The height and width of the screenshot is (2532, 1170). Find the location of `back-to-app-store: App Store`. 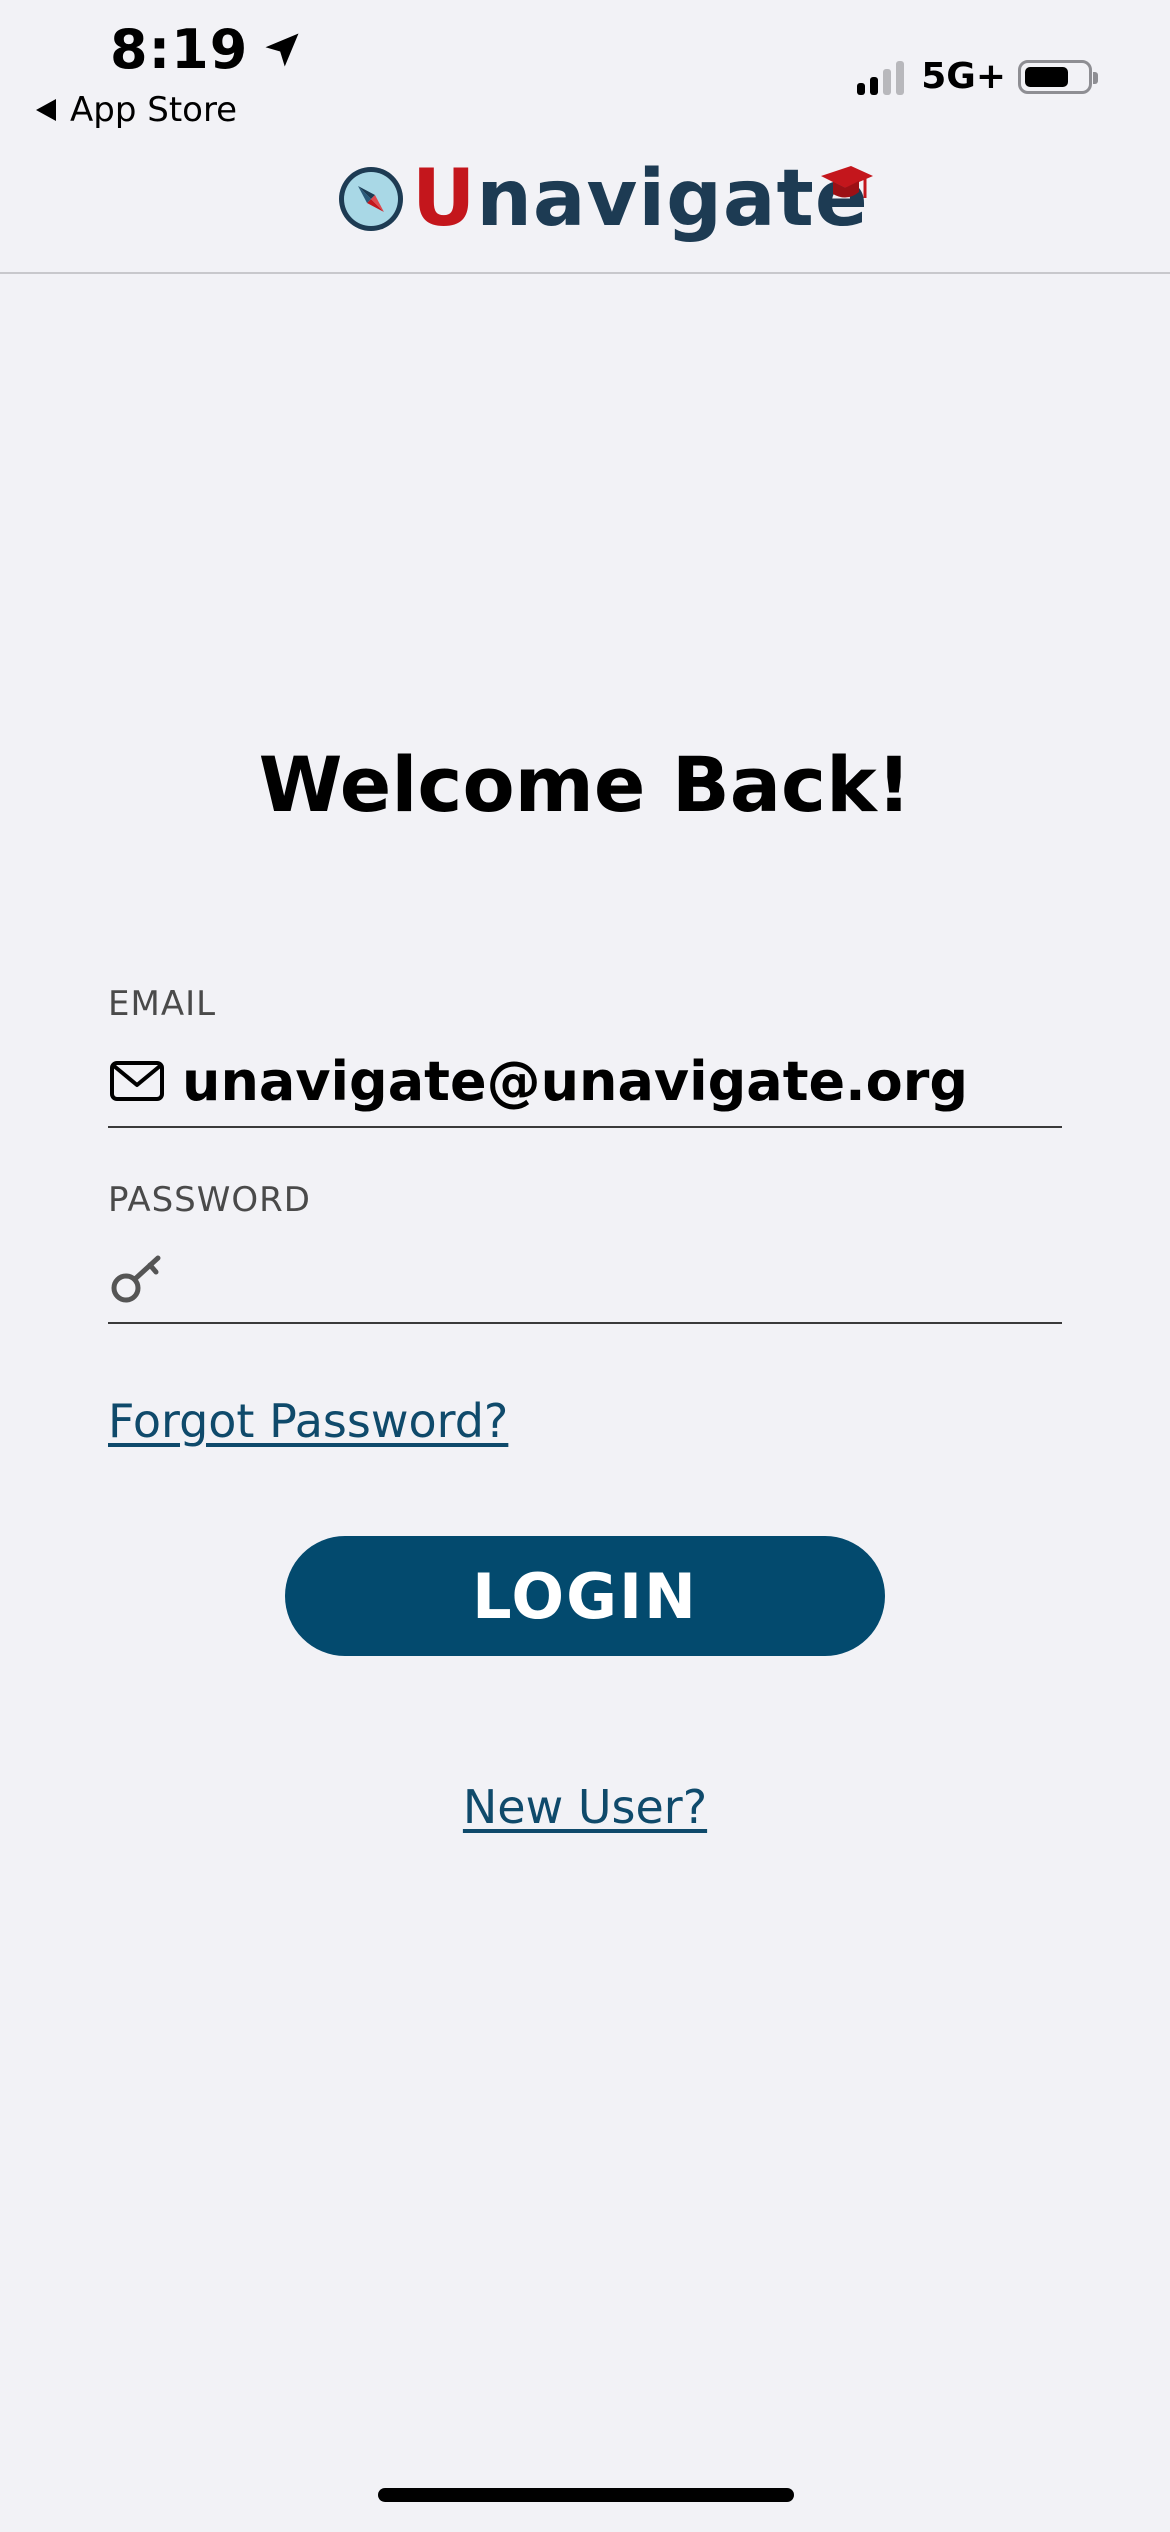

back-to-app-store: App Store is located at coordinates (136, 110).